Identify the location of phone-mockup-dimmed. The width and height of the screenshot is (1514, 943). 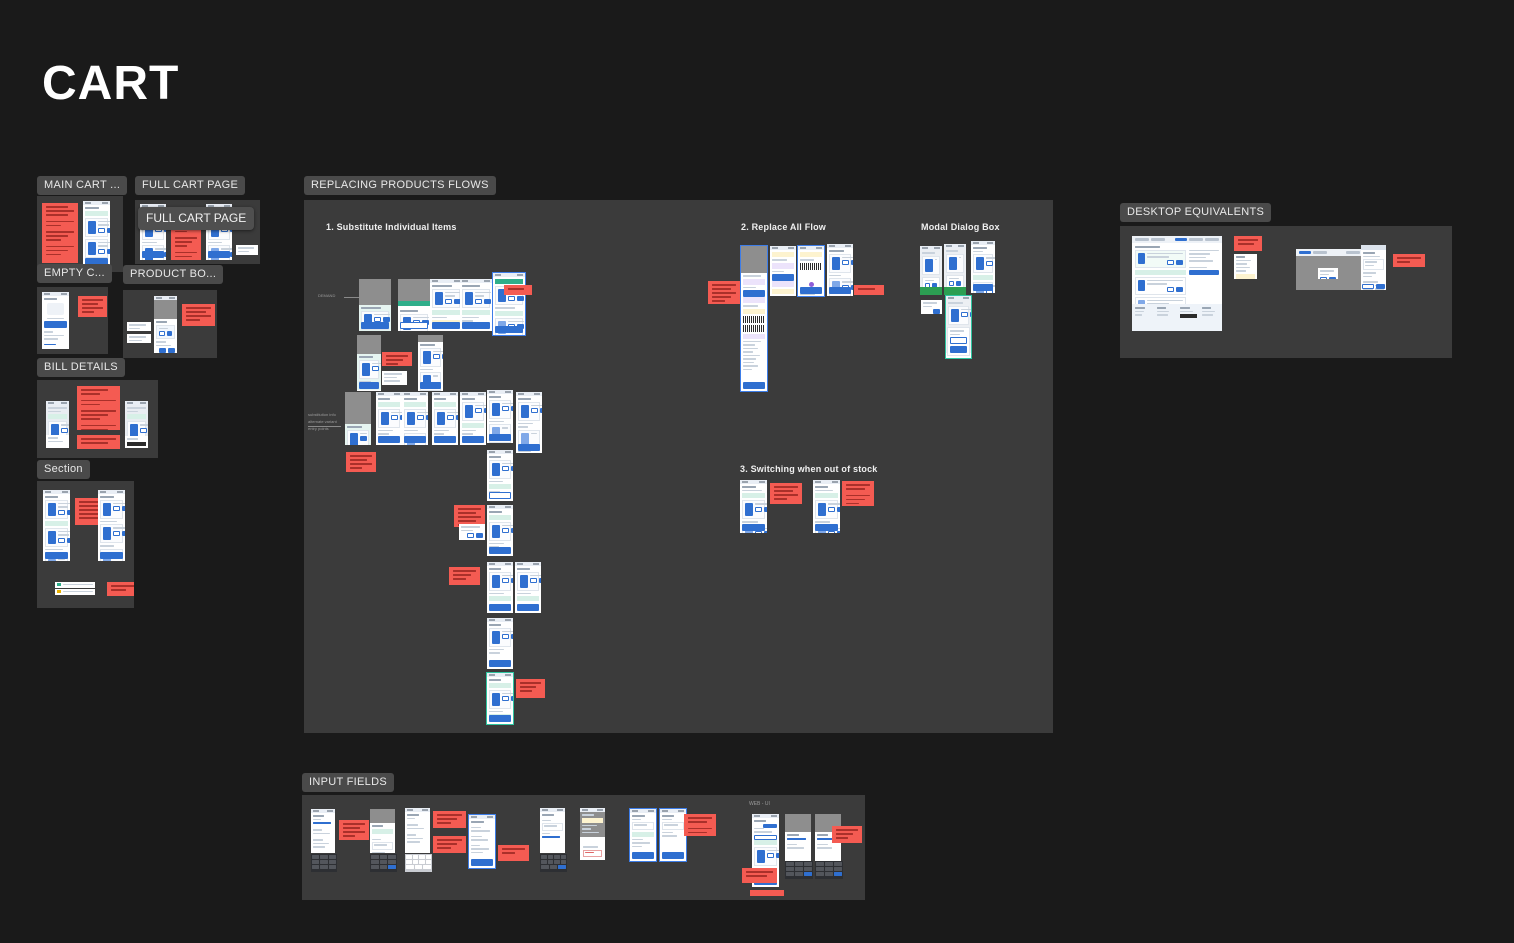
(592, 834).